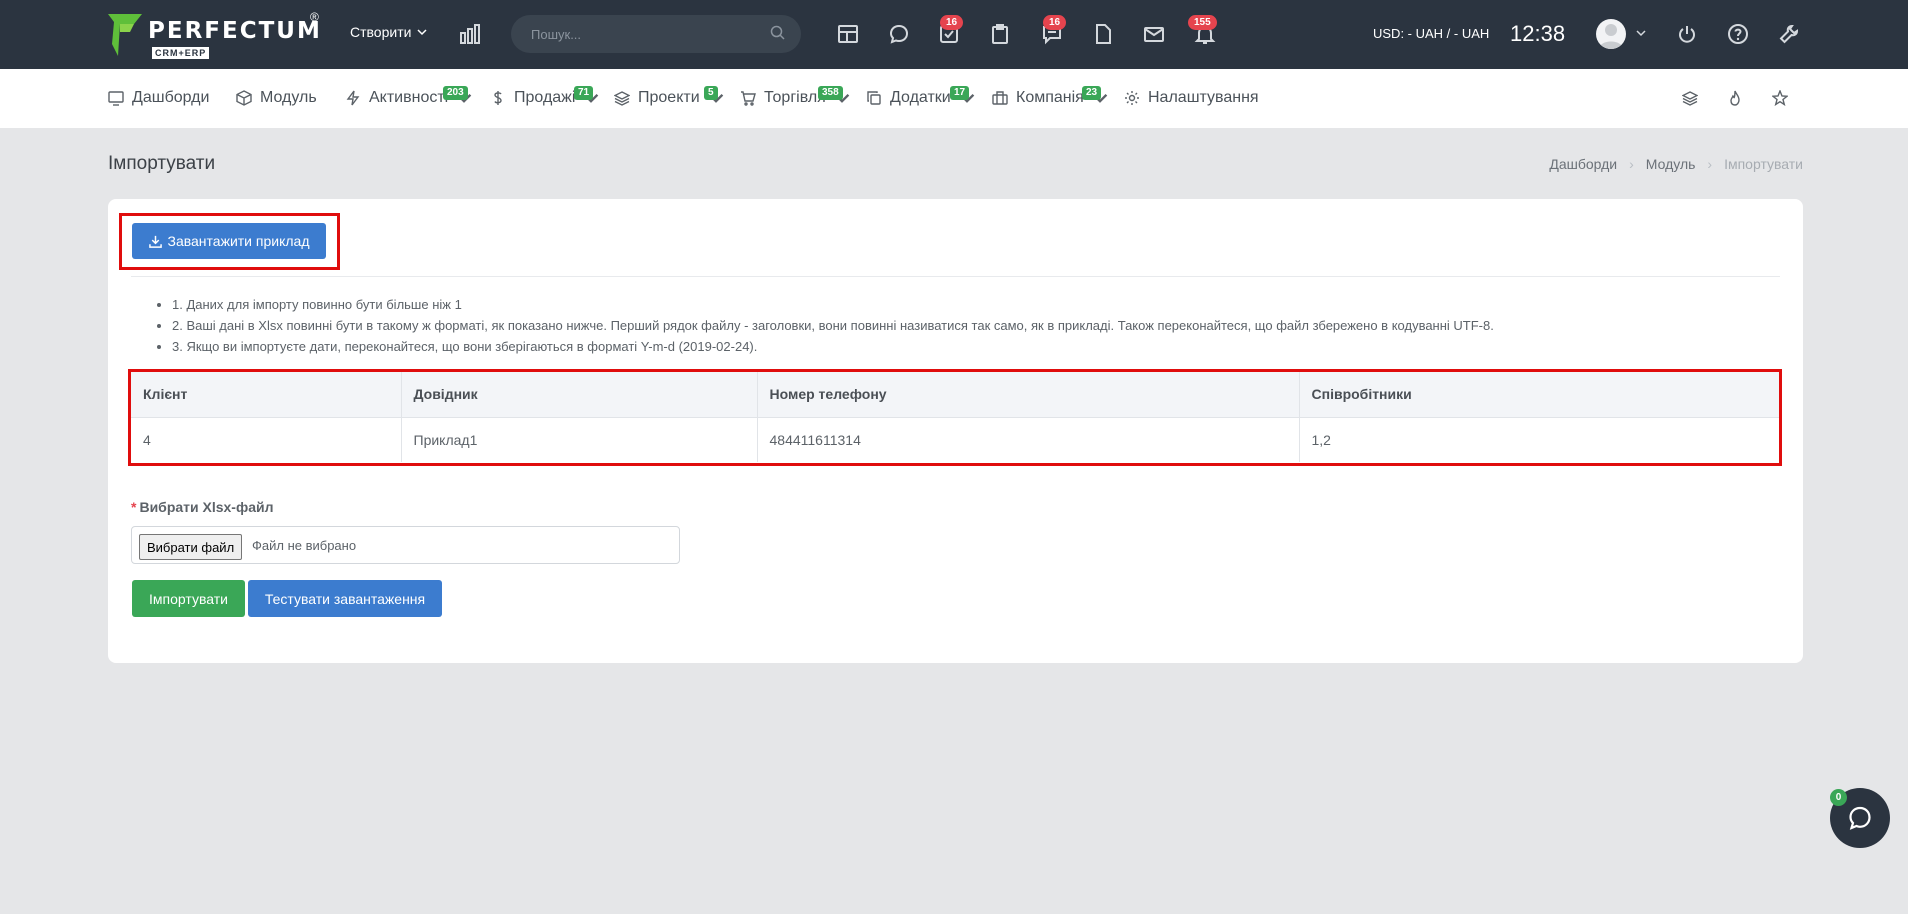  I want to click on column-header: Номер телефону, so click(1028, 395).